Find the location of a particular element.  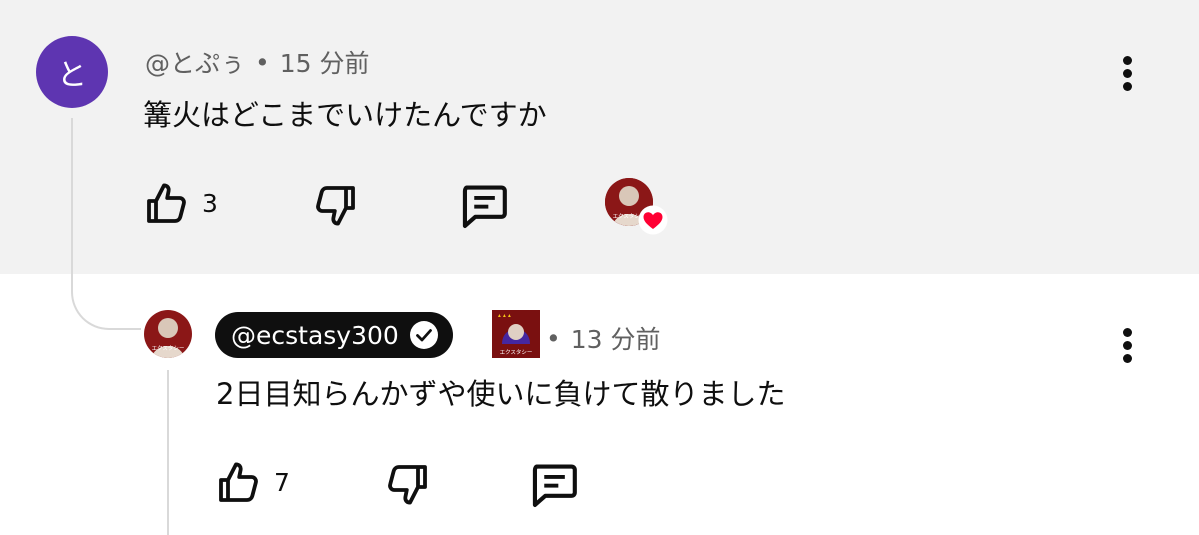

reply-reply-button is located at coordinates (554, 485).